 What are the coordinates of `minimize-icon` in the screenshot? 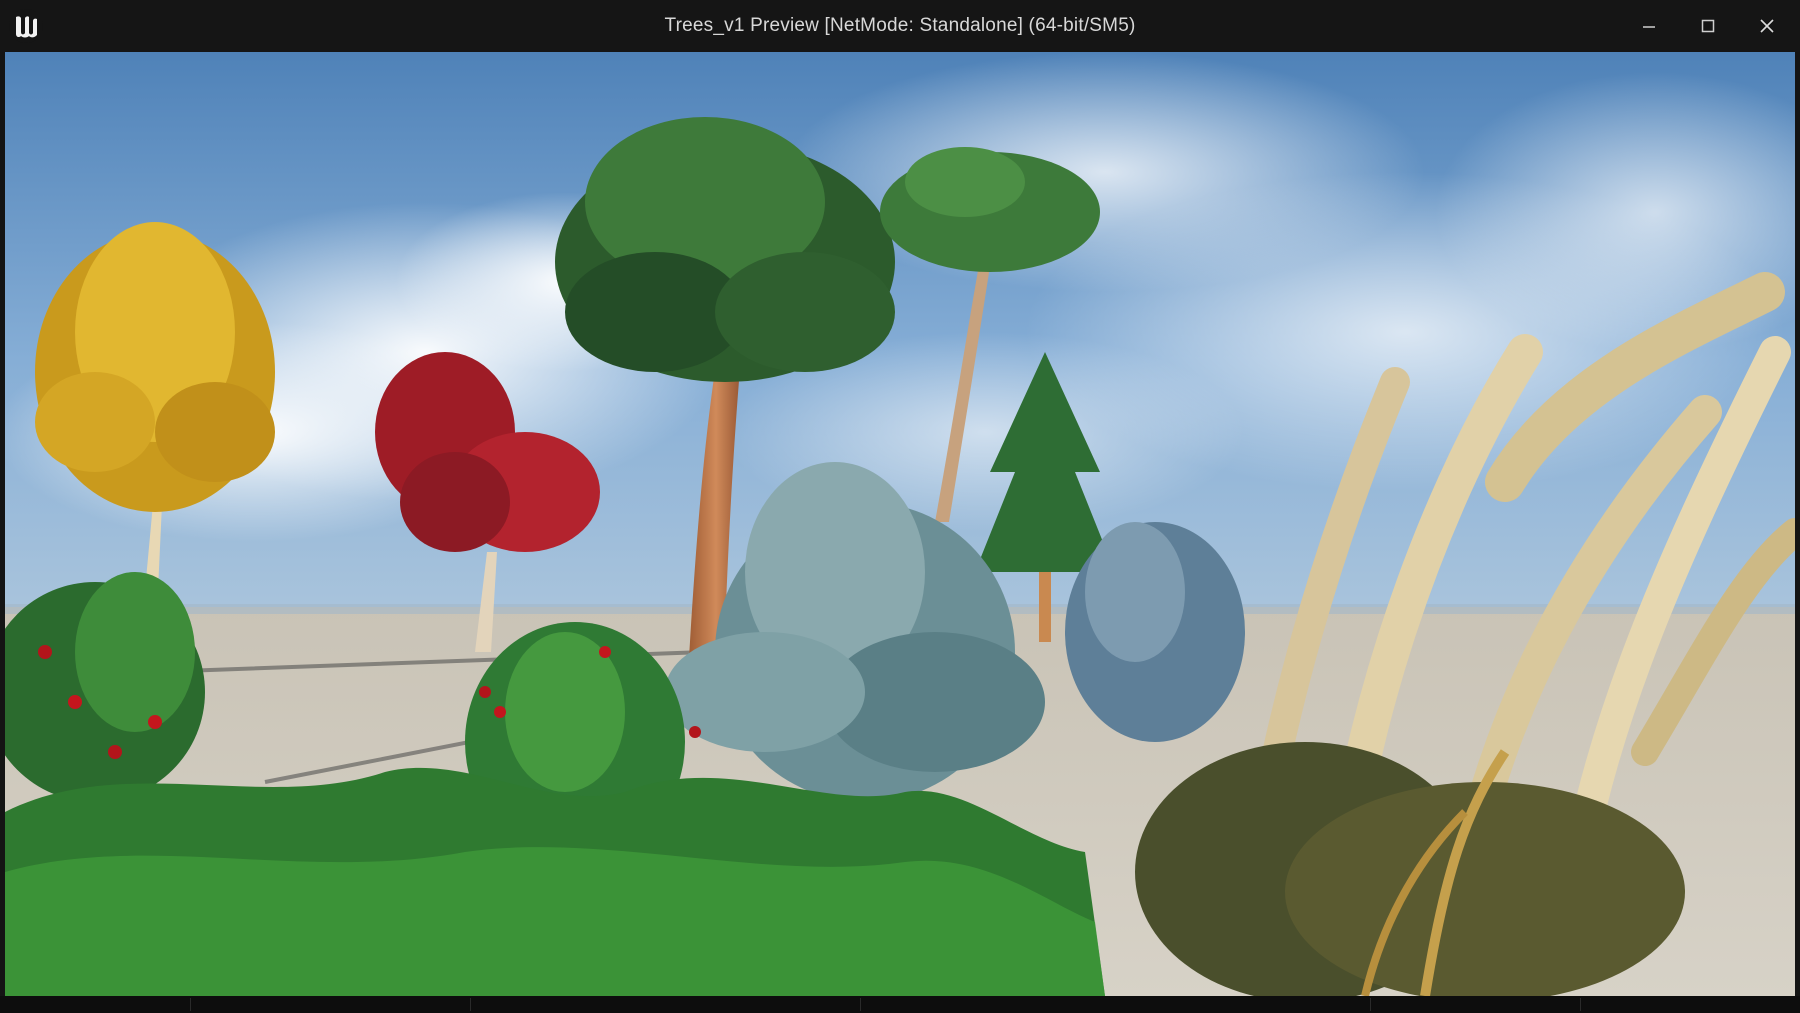 It's located at (1649, 27).